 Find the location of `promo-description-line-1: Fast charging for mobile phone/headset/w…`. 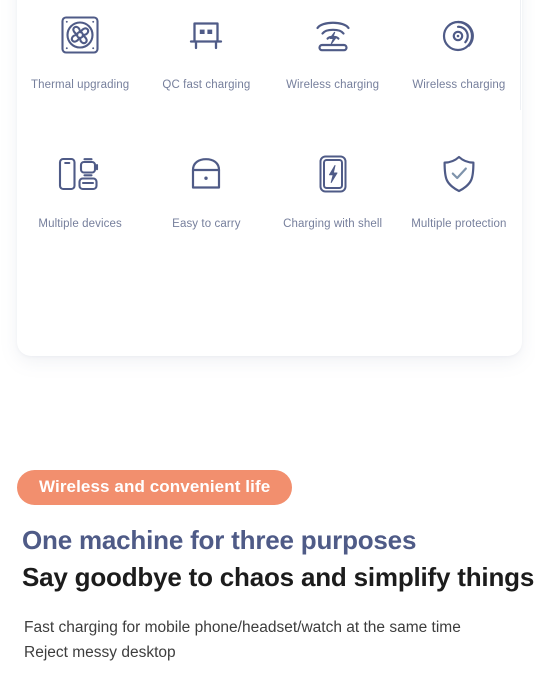

promo-description-line-1: Fast charging for mobile phone/headset/w… is located at coordinates (242, 627).